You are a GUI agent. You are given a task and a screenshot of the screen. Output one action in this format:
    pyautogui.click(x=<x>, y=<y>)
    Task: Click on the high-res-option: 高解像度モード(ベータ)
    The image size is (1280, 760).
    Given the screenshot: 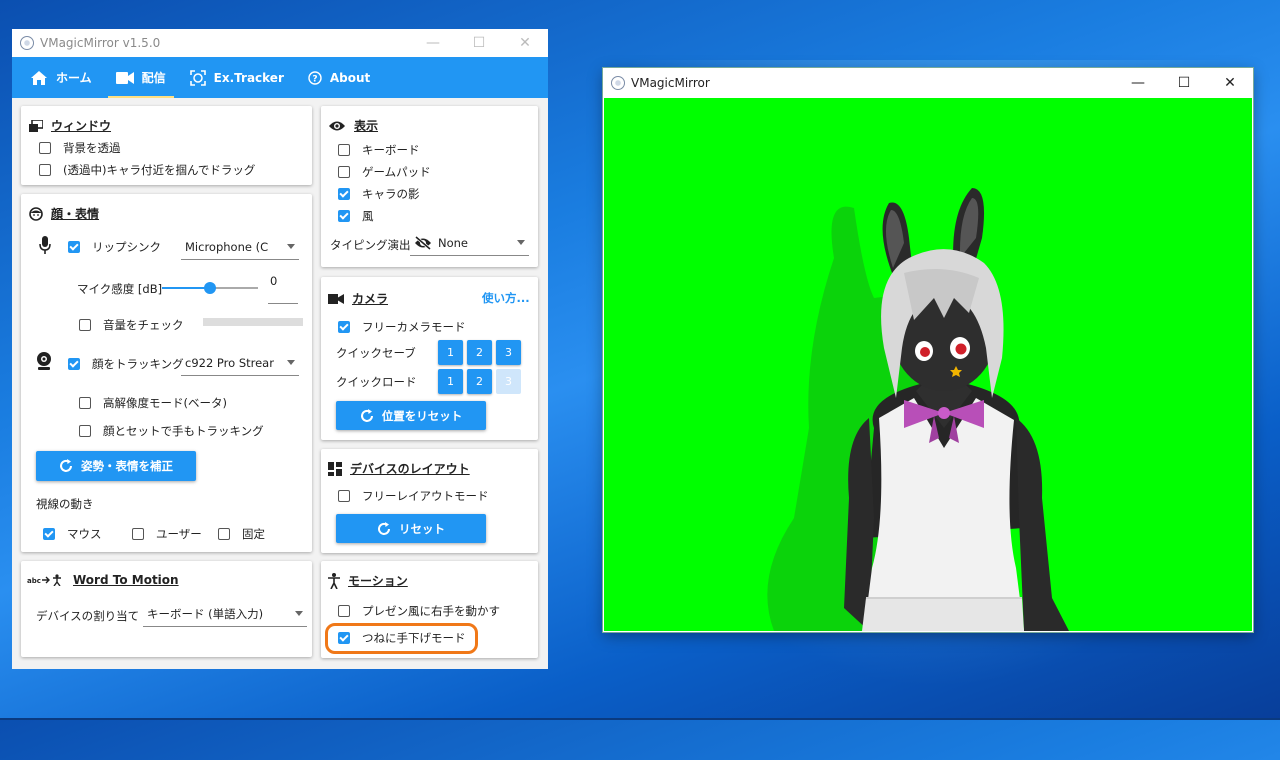 What is the action you would take?
    pyautogui.click(x=153, y=403)
    